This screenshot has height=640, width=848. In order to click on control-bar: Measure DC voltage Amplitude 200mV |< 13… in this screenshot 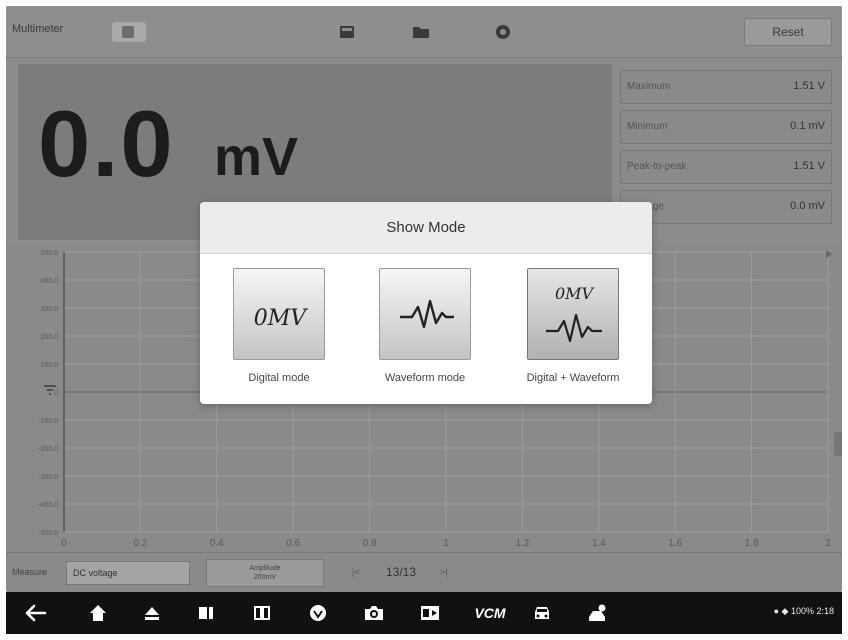, I will do `click(424, 572)`.